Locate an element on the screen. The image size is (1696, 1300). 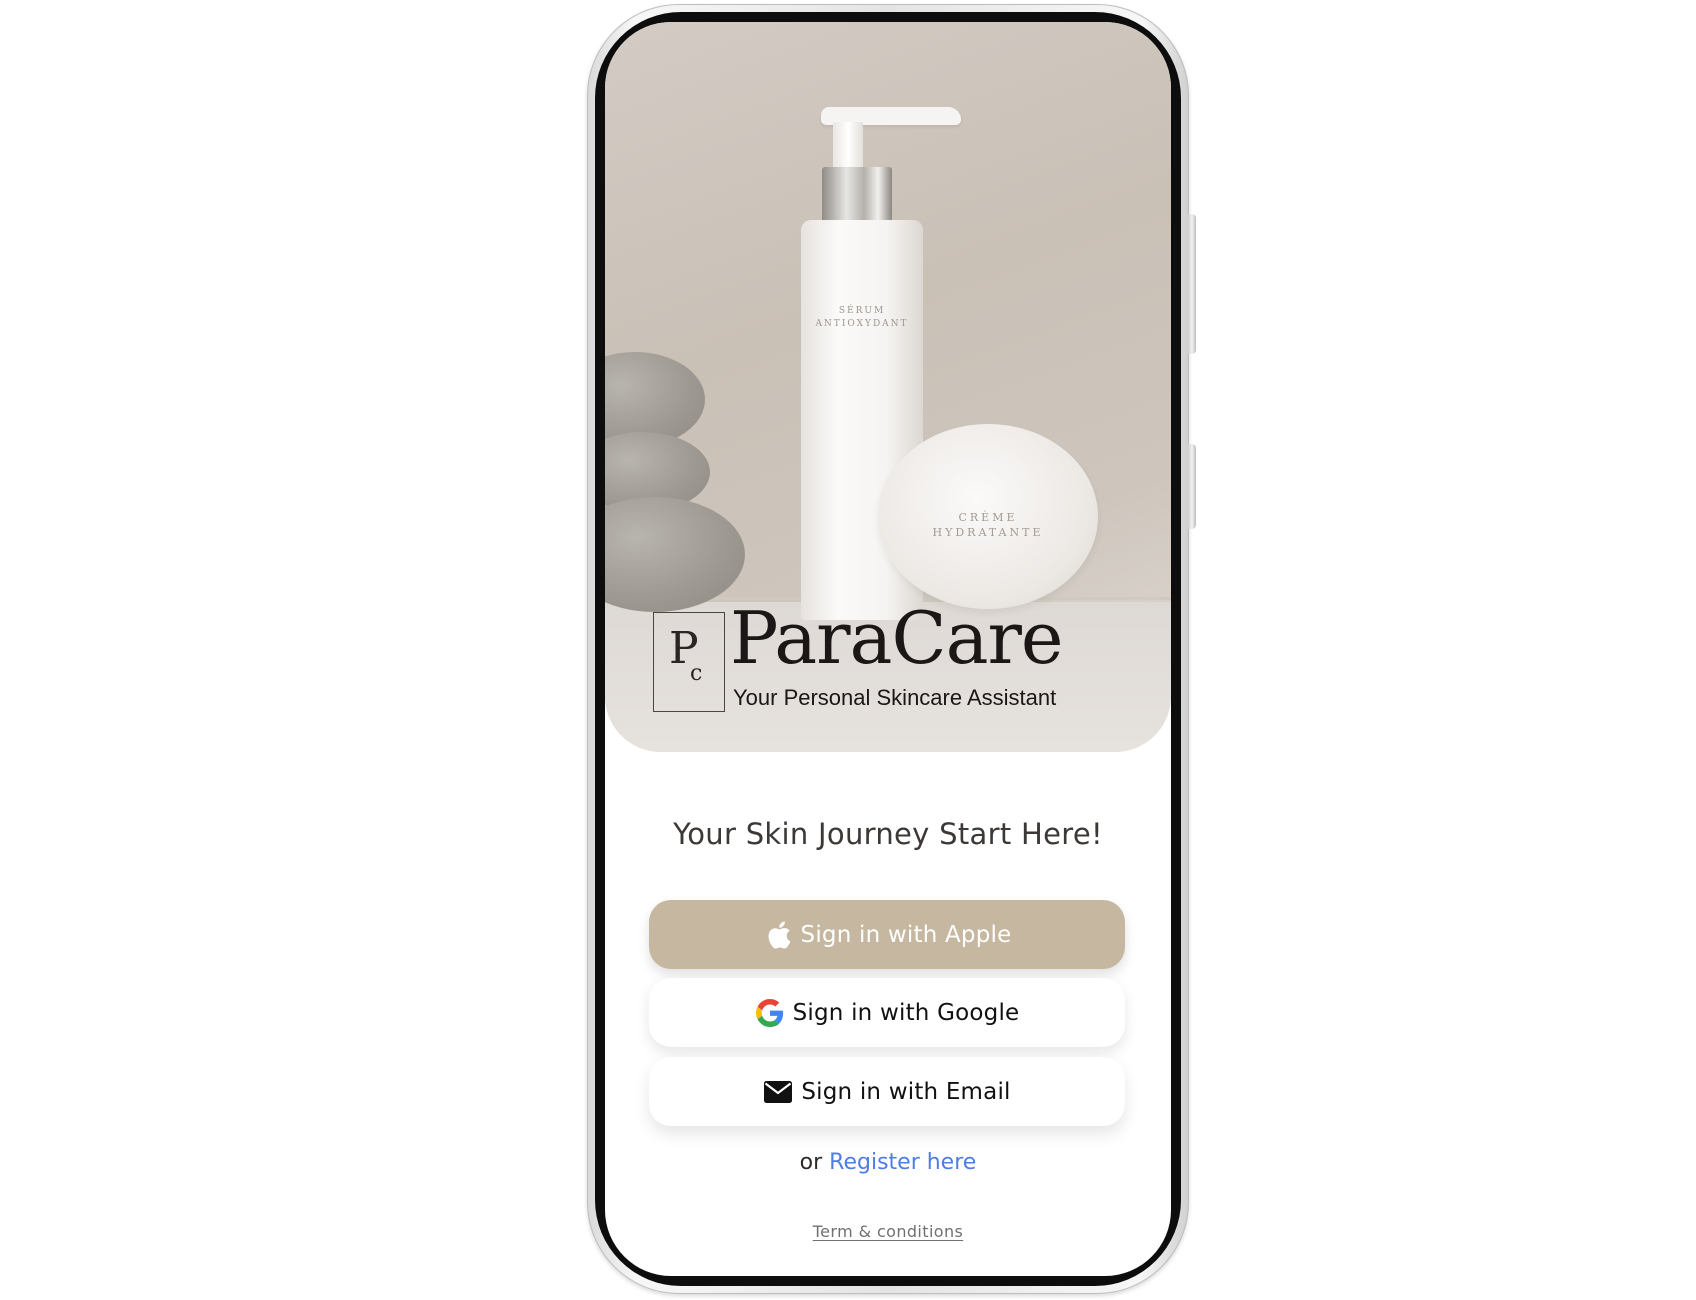
jar-label: CRÈME HYDRATANTE is located at coordinates (988, 525).